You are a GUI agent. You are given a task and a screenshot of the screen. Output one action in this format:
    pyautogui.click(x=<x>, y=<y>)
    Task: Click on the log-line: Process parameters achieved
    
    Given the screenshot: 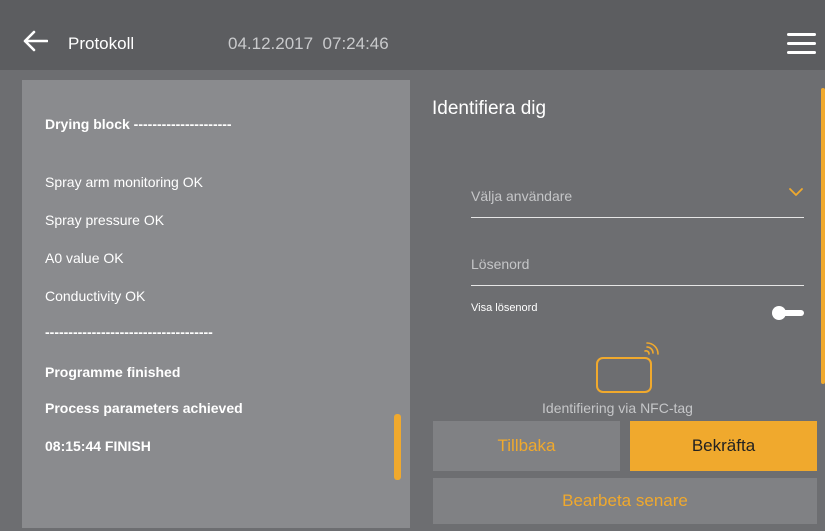 What is the action you would take?
    pyautogui.click(x=144, y=408)
    